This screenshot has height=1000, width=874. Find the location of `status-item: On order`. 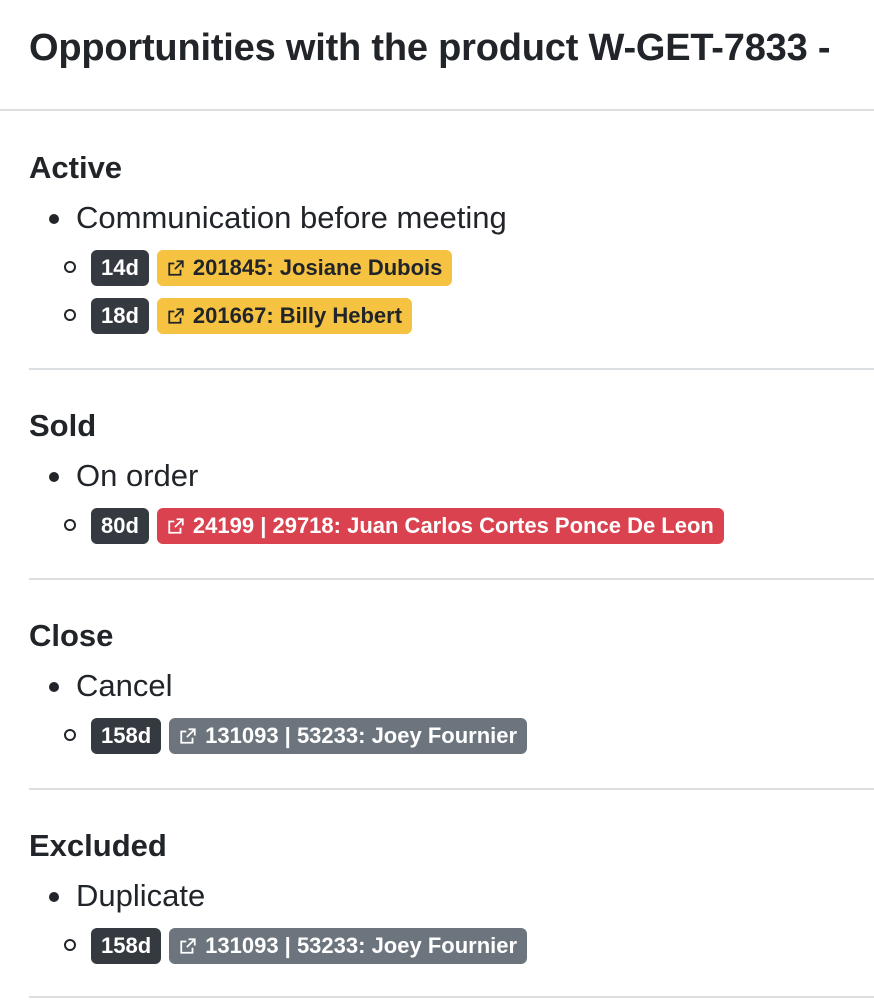

status-item: On order is located at coordinates (451, 476).